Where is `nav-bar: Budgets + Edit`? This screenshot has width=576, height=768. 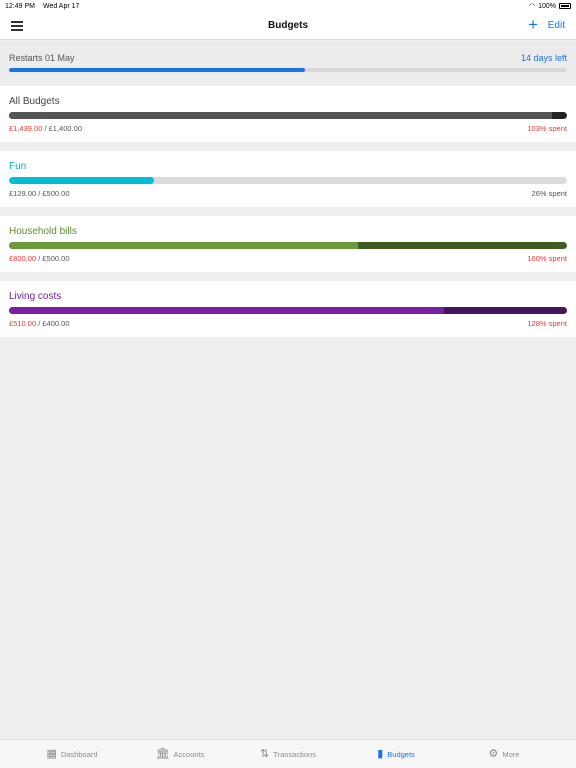 nav-bar: Budgets + Edit is located at coordinates (288, 26).